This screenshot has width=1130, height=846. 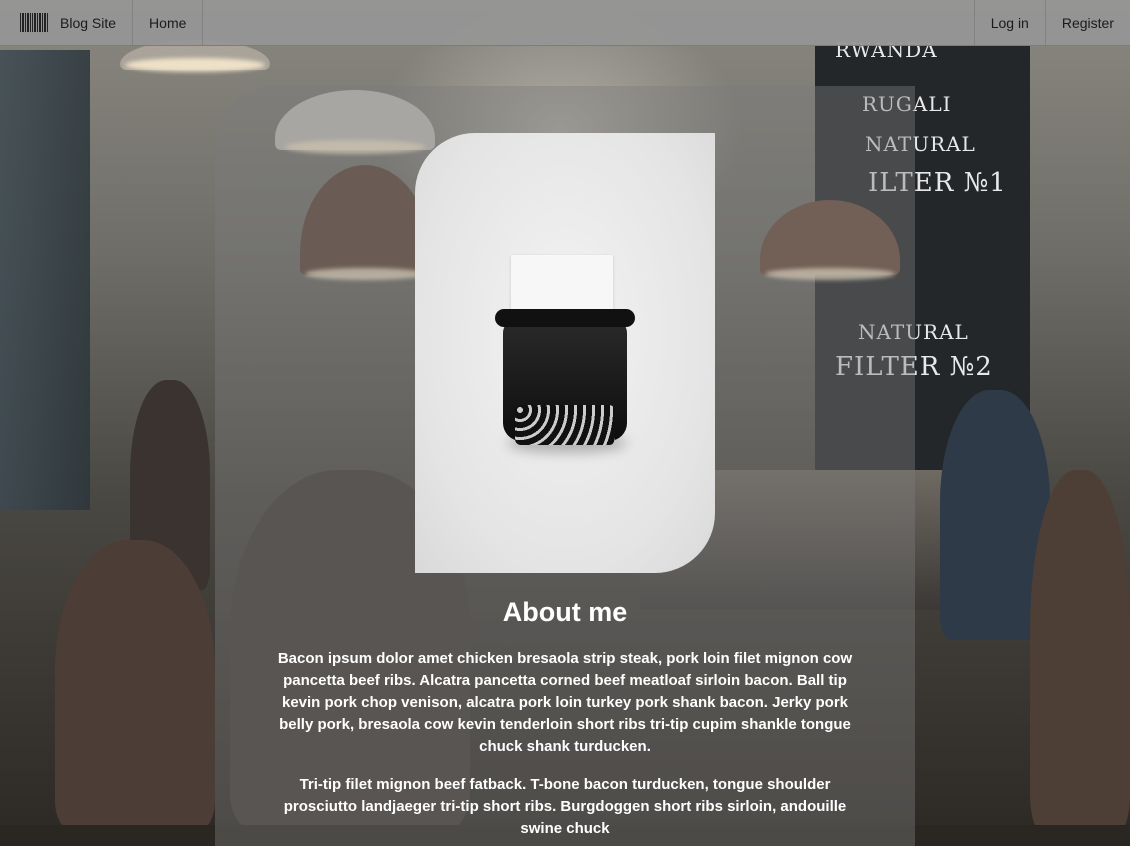 I want to click on nav-home-link: Home, so click(x=168, y=22).